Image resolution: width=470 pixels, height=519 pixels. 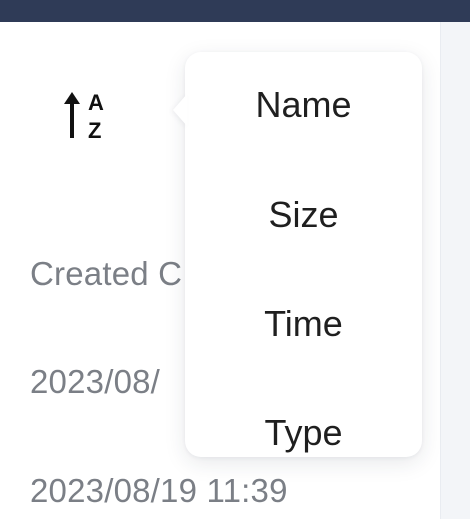 I want to click on sort-option-type: Type, so click(x=303, y=433).